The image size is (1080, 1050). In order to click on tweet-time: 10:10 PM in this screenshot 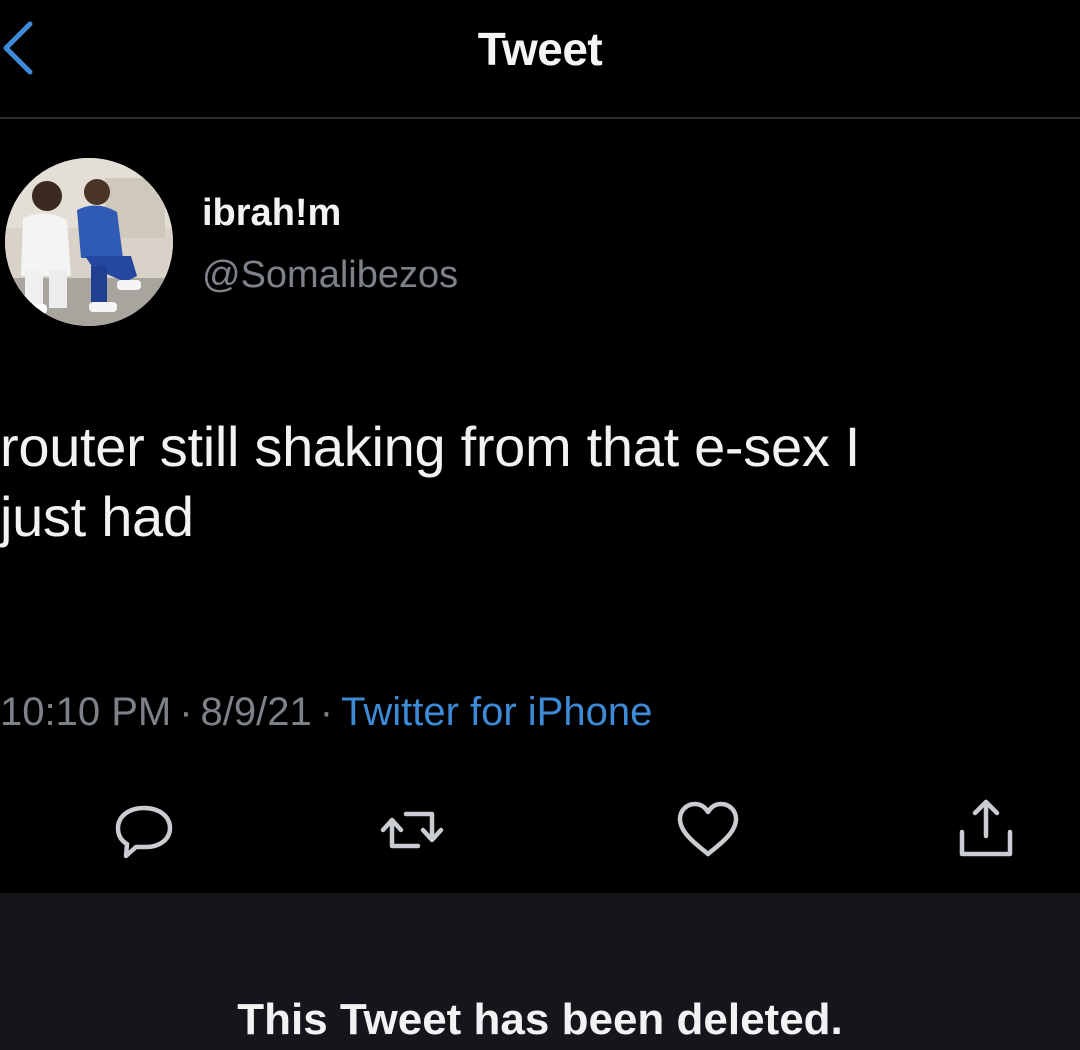, I will do `click(86, 712)`.